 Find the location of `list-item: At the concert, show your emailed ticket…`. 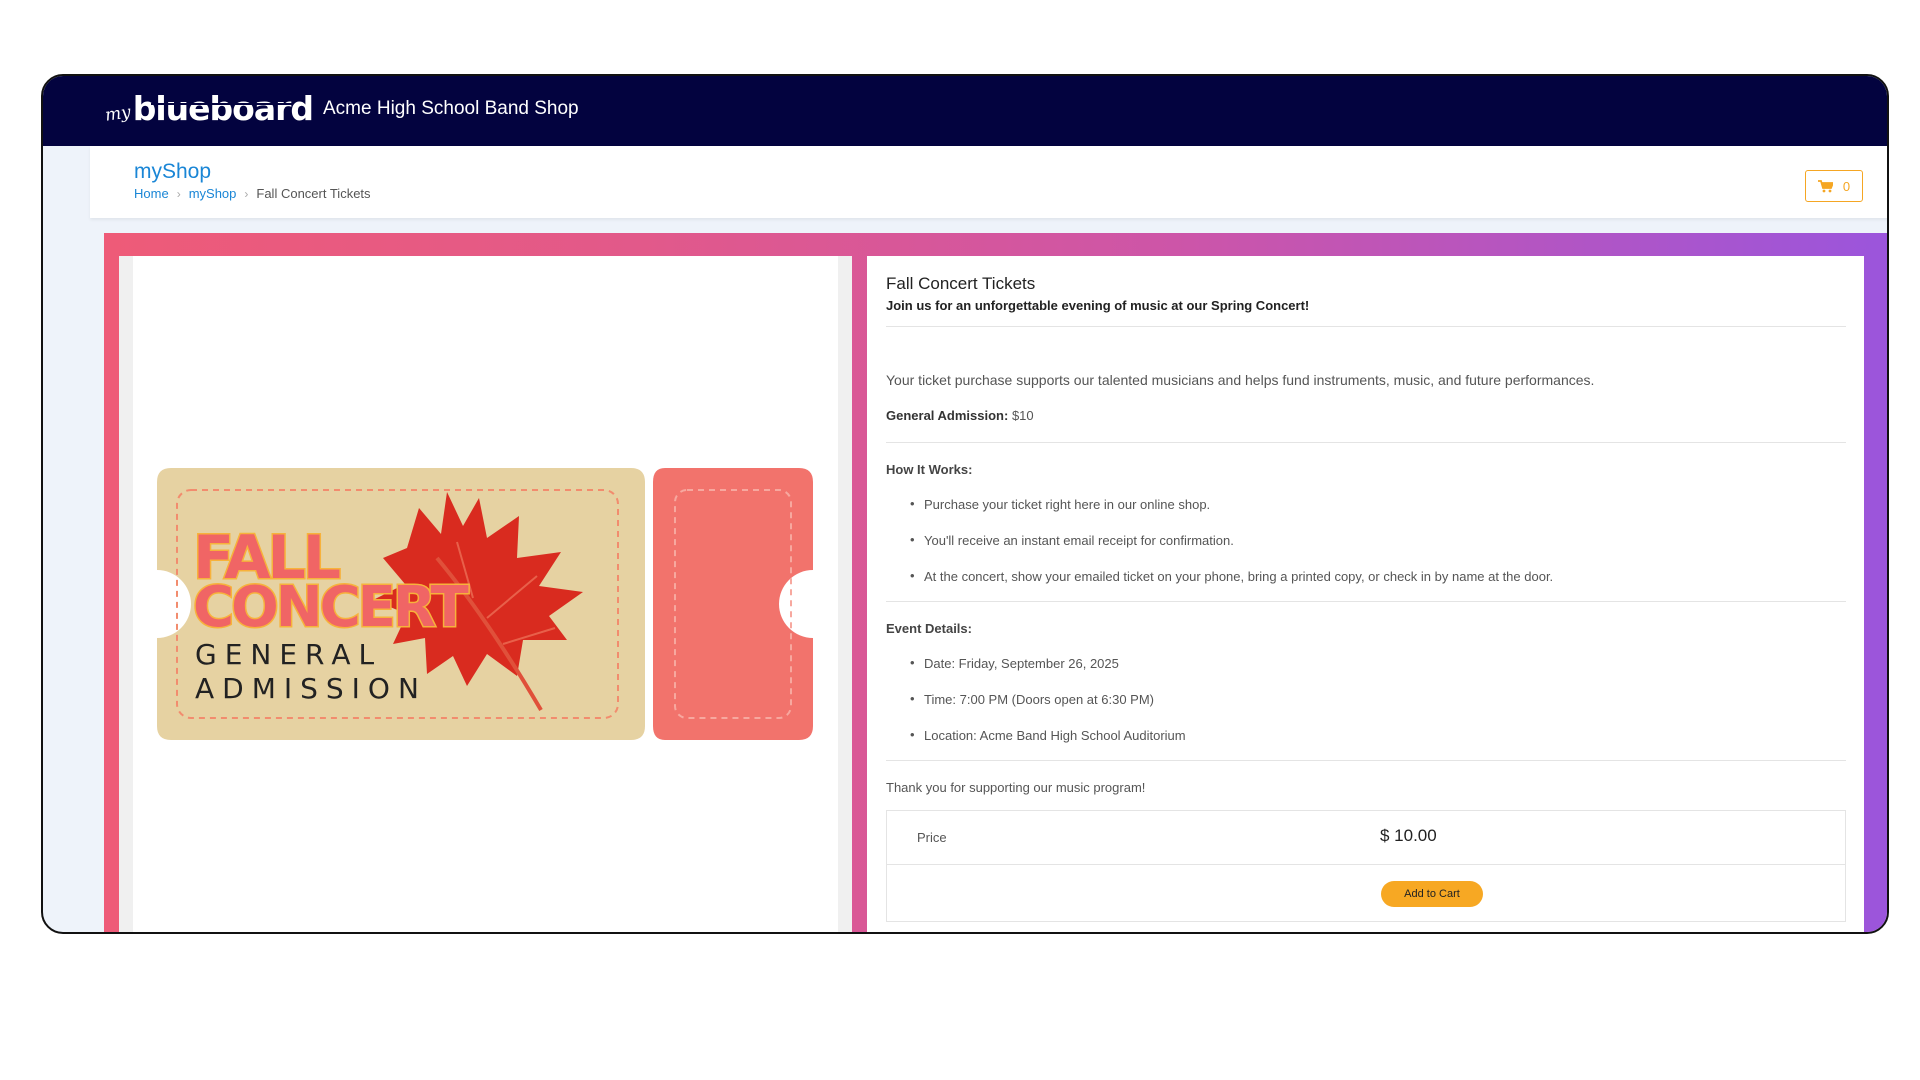

list-item: At the concert, show your emailed ticket… is located at coordinates (1231, 576).